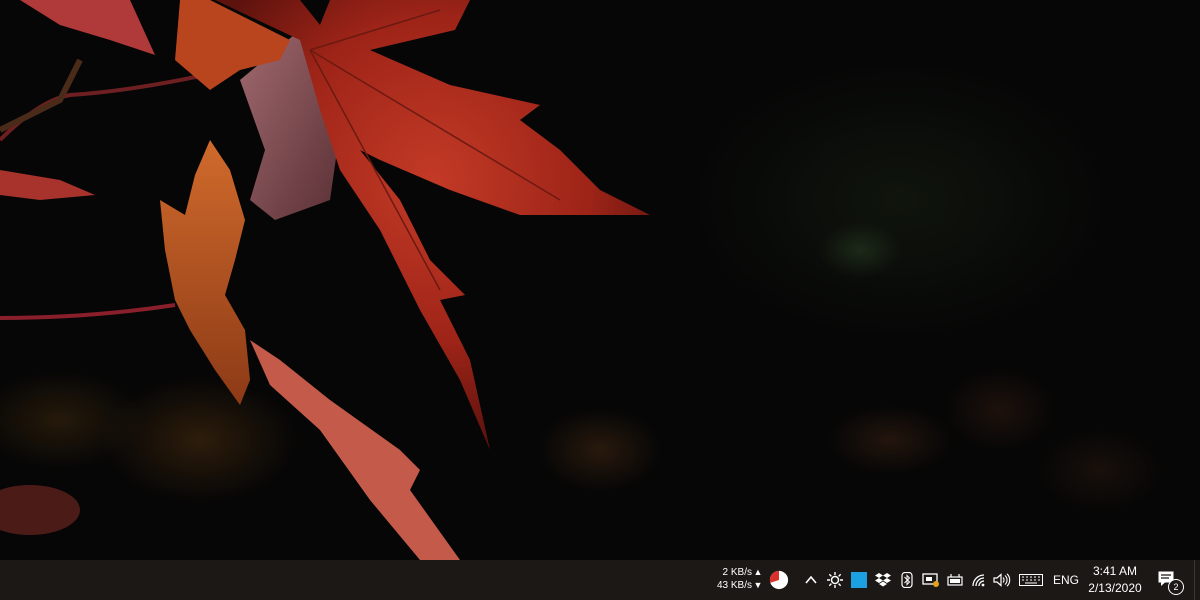  What do you see at coordinates (1176, 587) in the screenshot?
I see `notification-count-badge: 2` at bounding box center [1176, 587].